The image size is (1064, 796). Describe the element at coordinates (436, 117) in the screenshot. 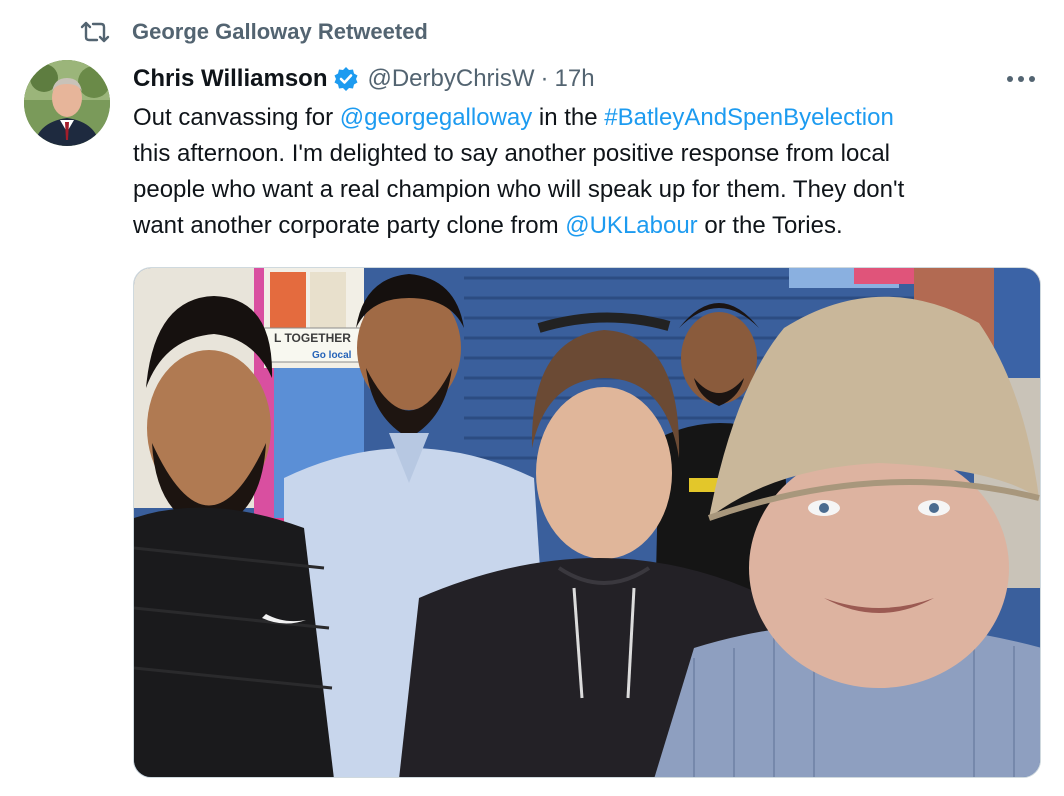

I see `mention-georgegalloway: @georgegalloway` at that location.